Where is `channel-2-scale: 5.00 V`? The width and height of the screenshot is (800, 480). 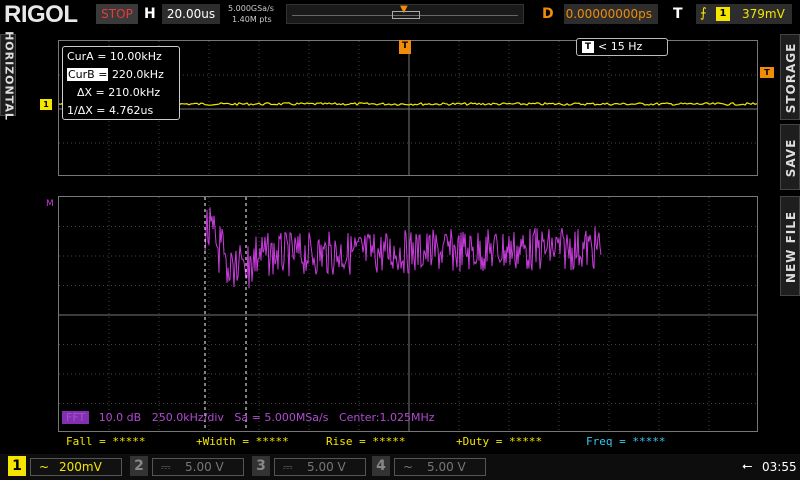
channel-2-scale: 5.00 V is located at coordinates (204, 467).